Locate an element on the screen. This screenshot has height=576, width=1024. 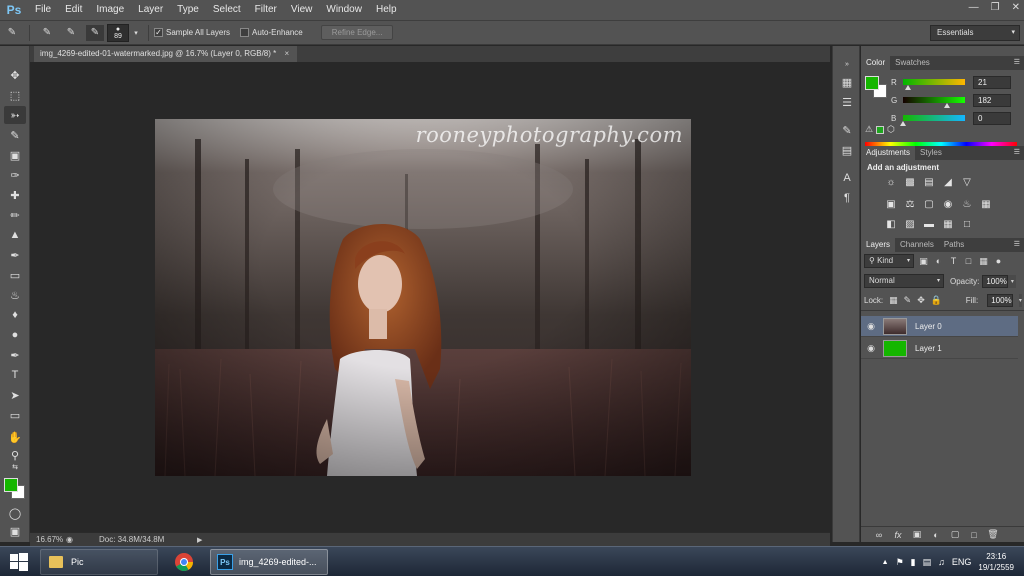
menu-filter: Filter is located at coordinates (266, 10).